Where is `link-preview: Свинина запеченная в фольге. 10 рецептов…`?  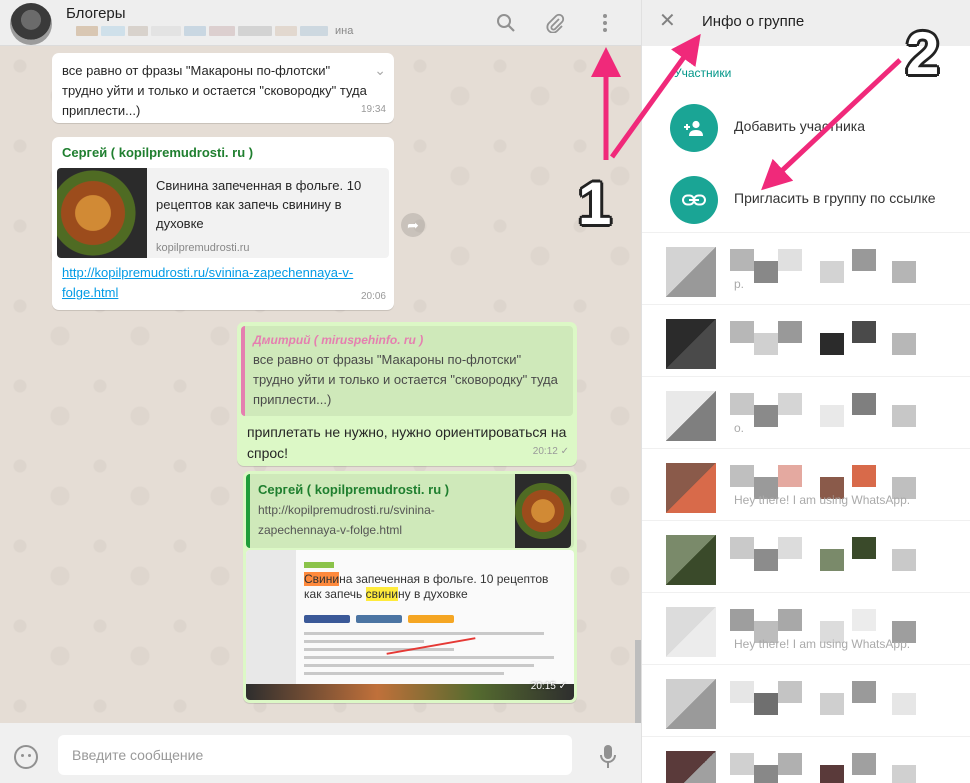
link-preview: Свинина запеченная в фольге. 10 рецептов… is located at coordinates (223, 213).